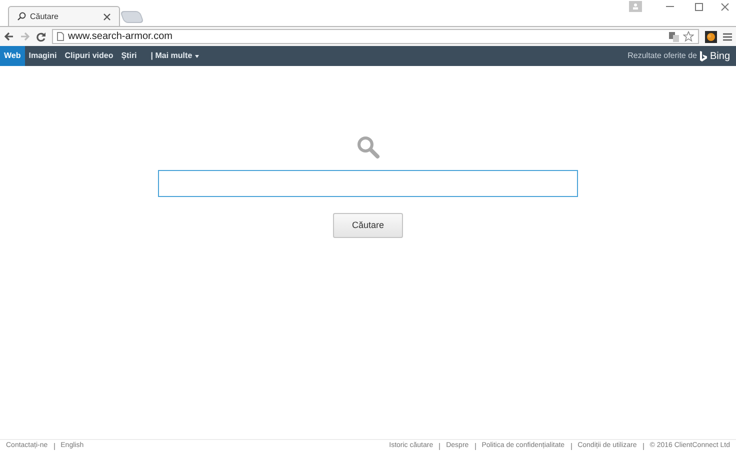  Describe the element at coordinates (688, 36) in the screenshot. I see `star-icon` at that location.